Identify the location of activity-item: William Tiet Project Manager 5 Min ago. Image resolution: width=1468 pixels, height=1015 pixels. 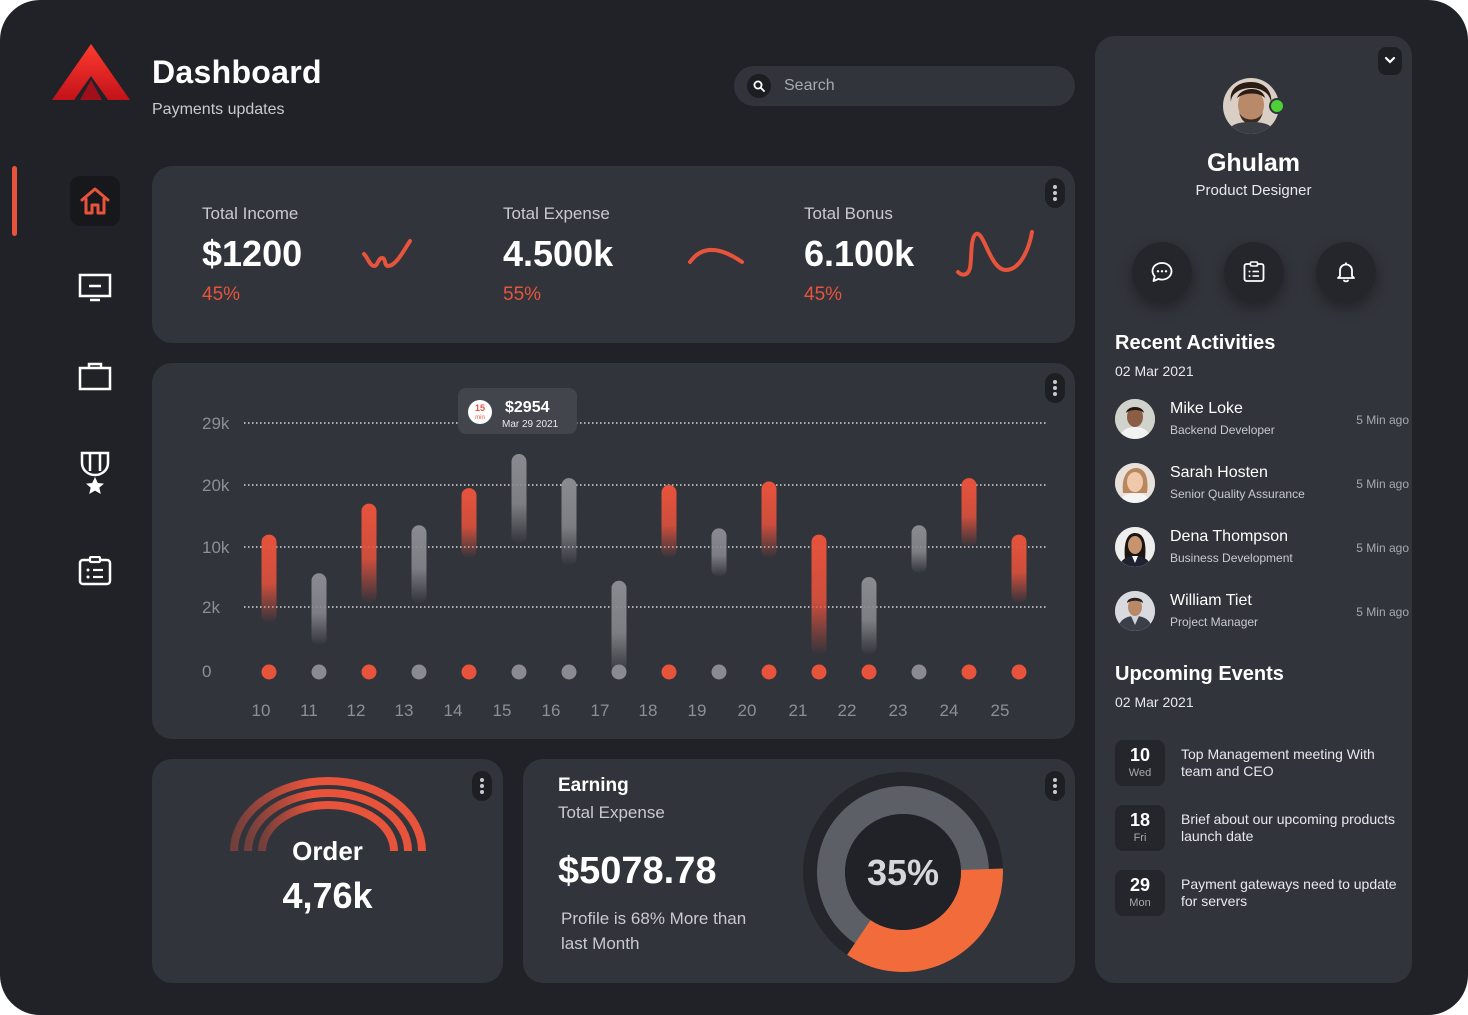
(1262, 614).